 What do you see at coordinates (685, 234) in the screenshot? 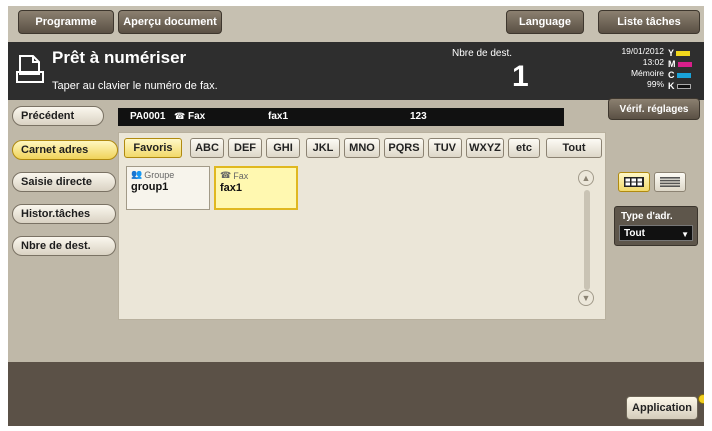
I see `chevron-down-icon: ▼` at bounding box center [685, 234].